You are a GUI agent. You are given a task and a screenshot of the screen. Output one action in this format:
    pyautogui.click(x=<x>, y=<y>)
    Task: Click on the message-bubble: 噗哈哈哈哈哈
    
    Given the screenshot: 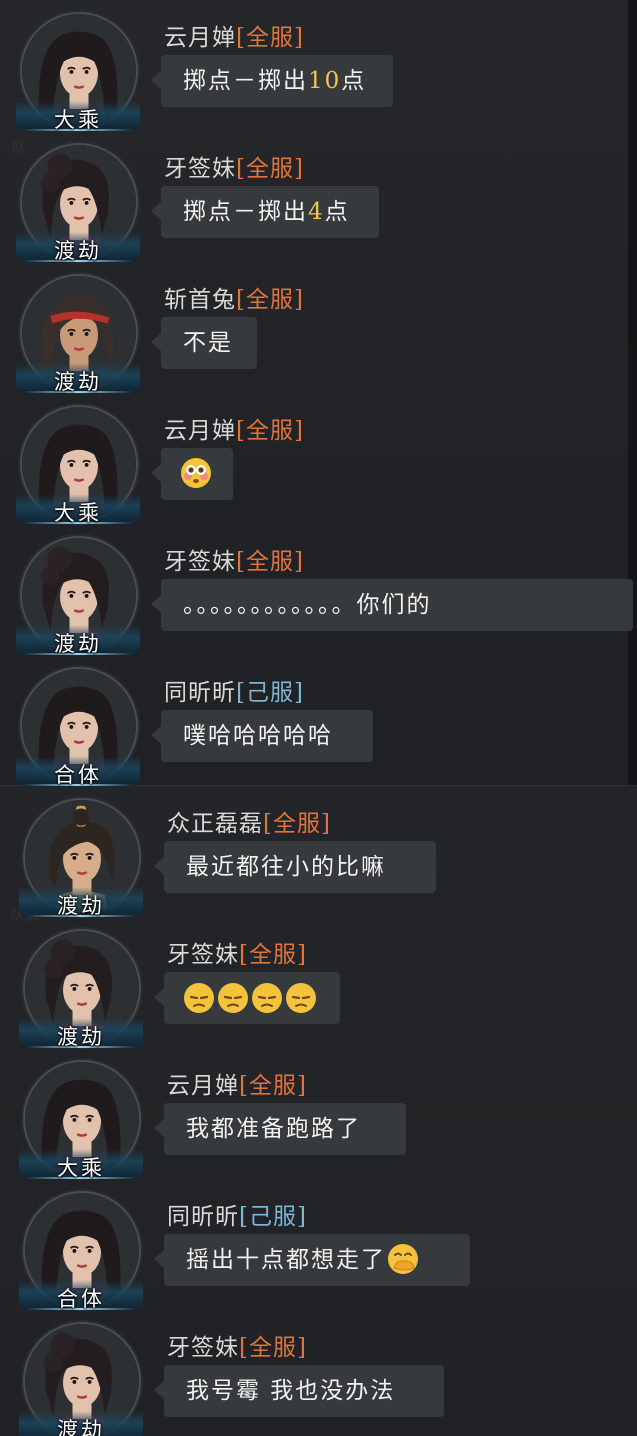 What is the action you would take?
    pyautogui.click(x=262, y=736)
    